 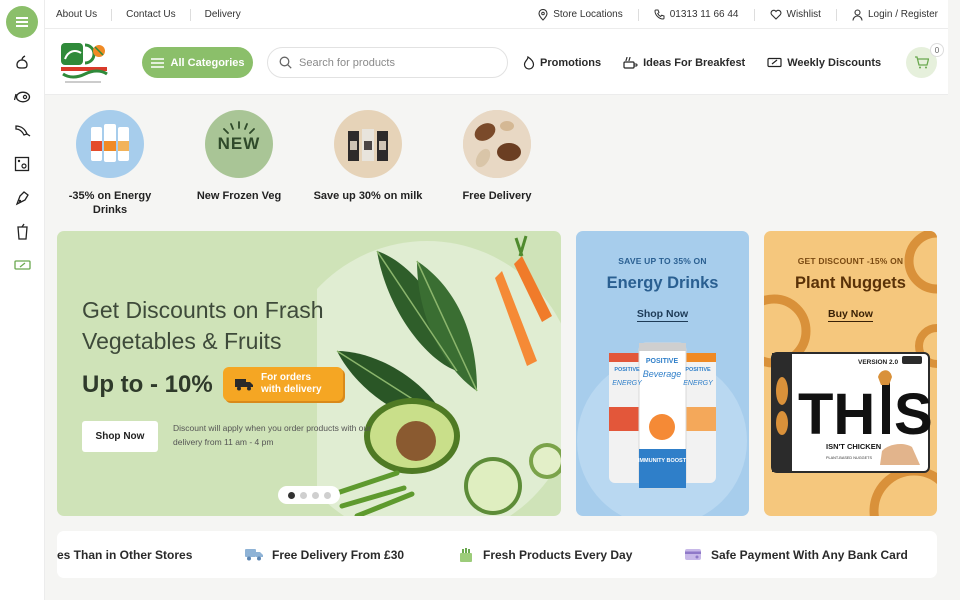 I want to click on vegetables-icon, so click(x=22, y=62).